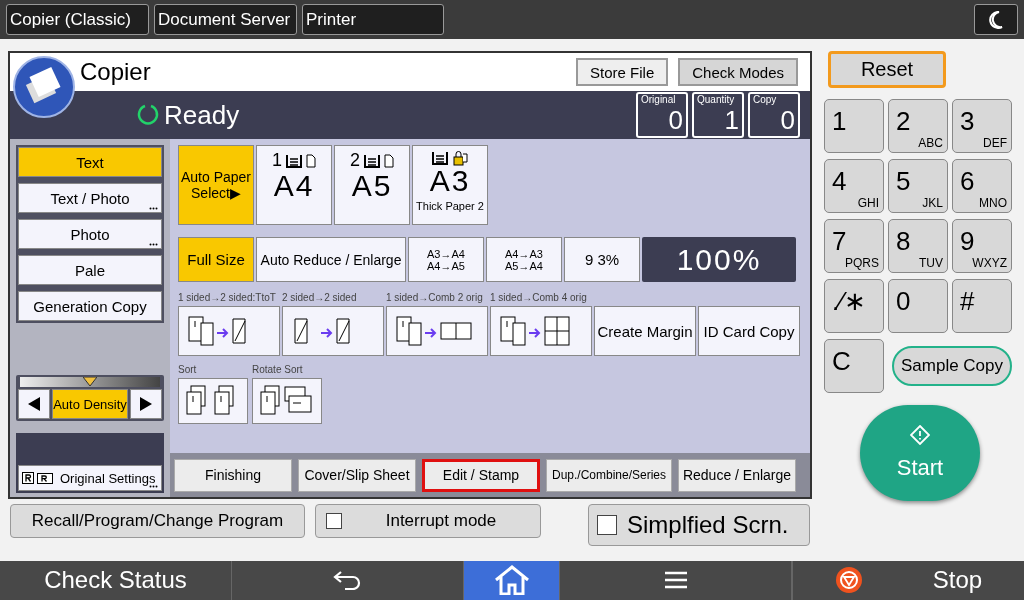 The height and width of the screenshot is (600, 1024). What do you see at coordinates (982, 305) in the screenshot?
I see `keypad-key: #` at bounding box center [982, 305].